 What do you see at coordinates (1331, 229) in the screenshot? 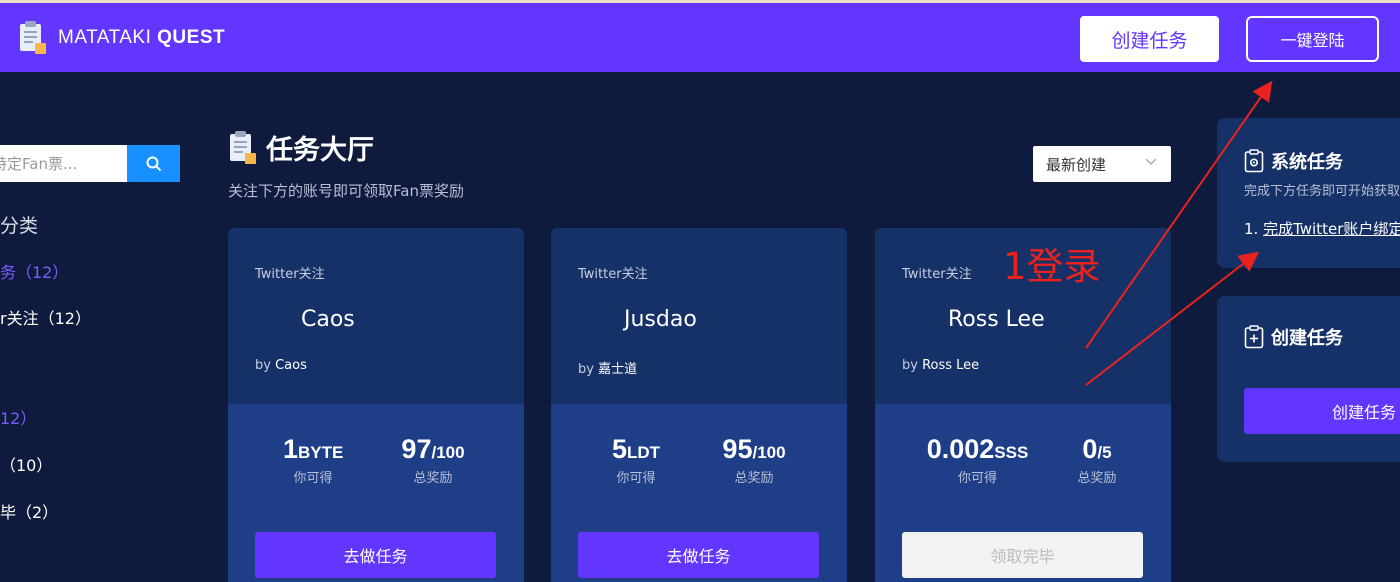
I see `bind-twitter-link-text: 完成Twitter账户绑定` at bounding box center [1331, 229].